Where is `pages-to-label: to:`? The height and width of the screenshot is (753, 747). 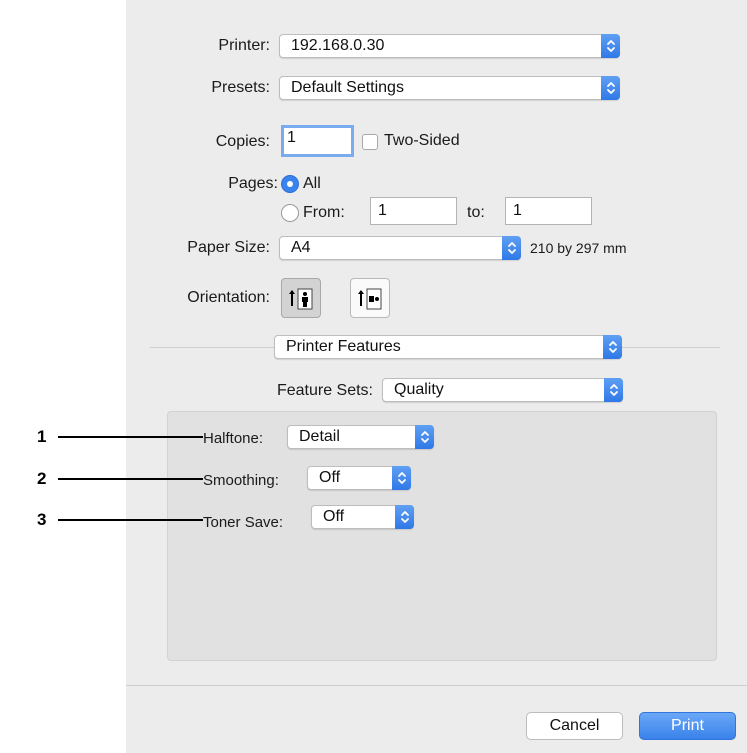
pages-to-label: to: is located at coordinates (476, 212).